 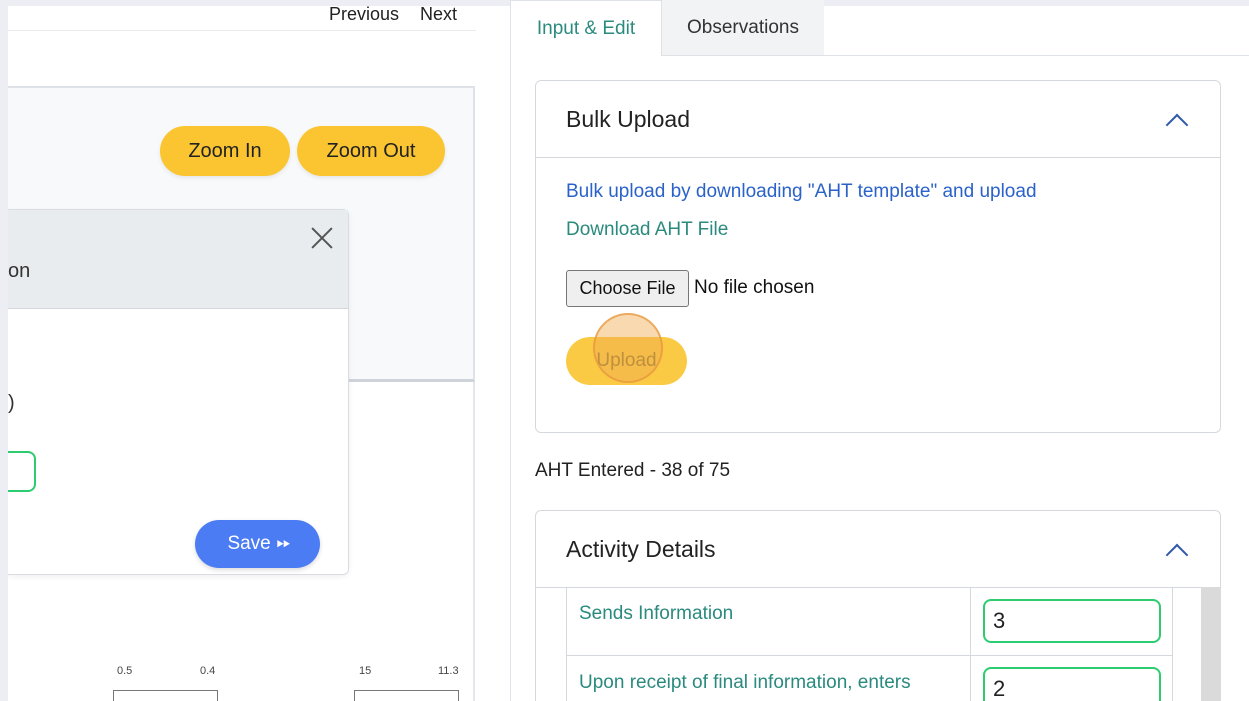 I want to click on tab-observations: Observations, so click(x=743, y=28).